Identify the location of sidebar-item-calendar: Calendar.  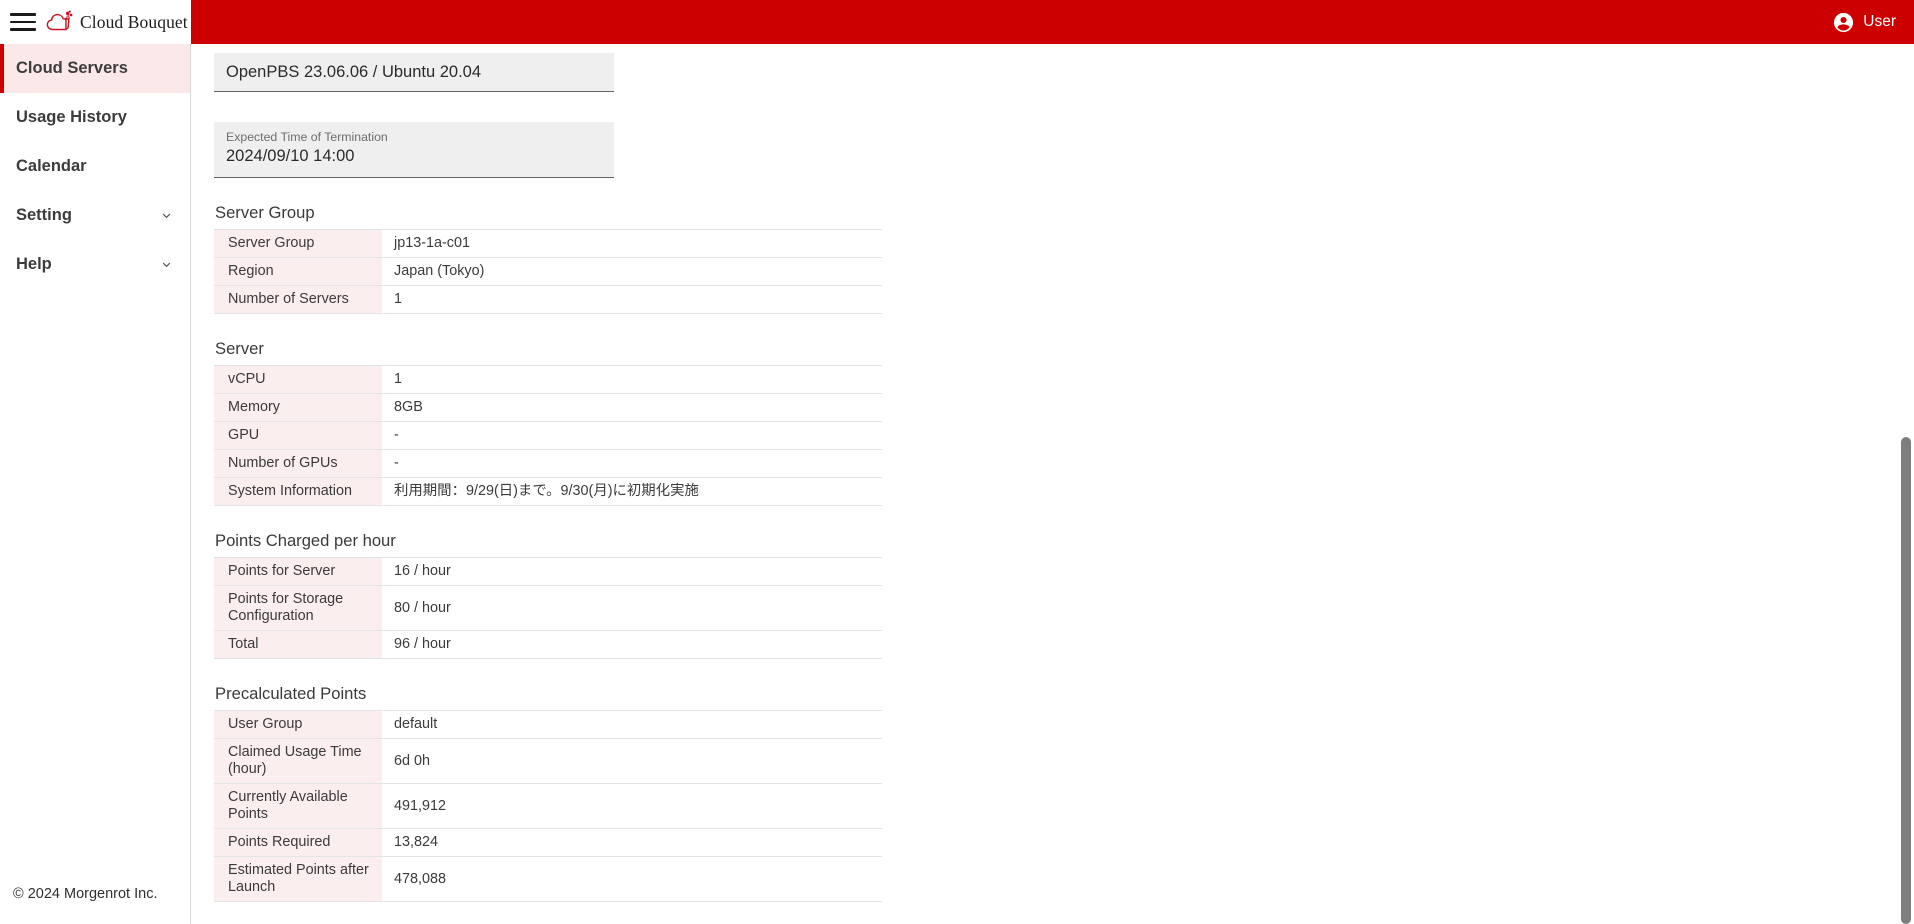
(95, 166).